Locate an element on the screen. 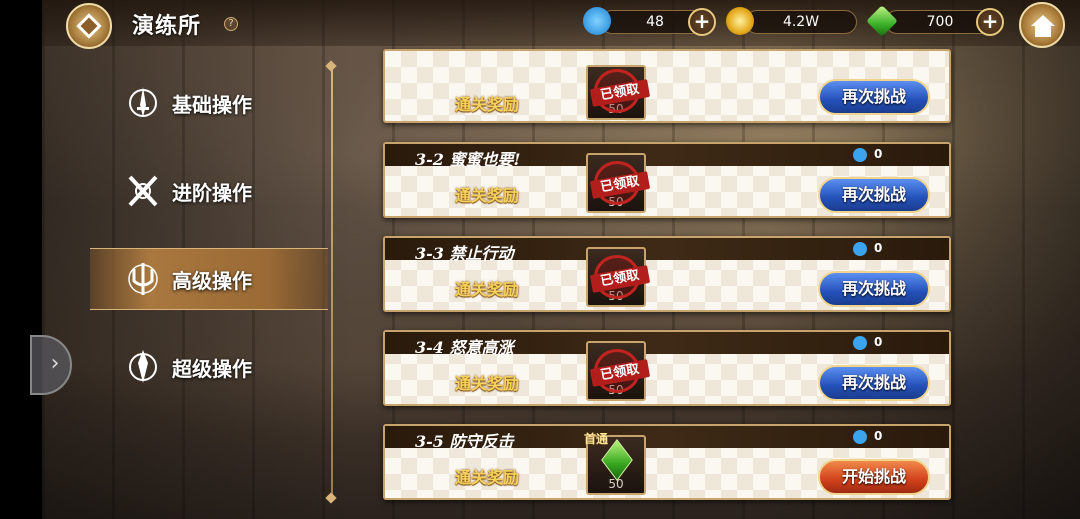  add-gem-button: + is located at coordinates (990, 22).